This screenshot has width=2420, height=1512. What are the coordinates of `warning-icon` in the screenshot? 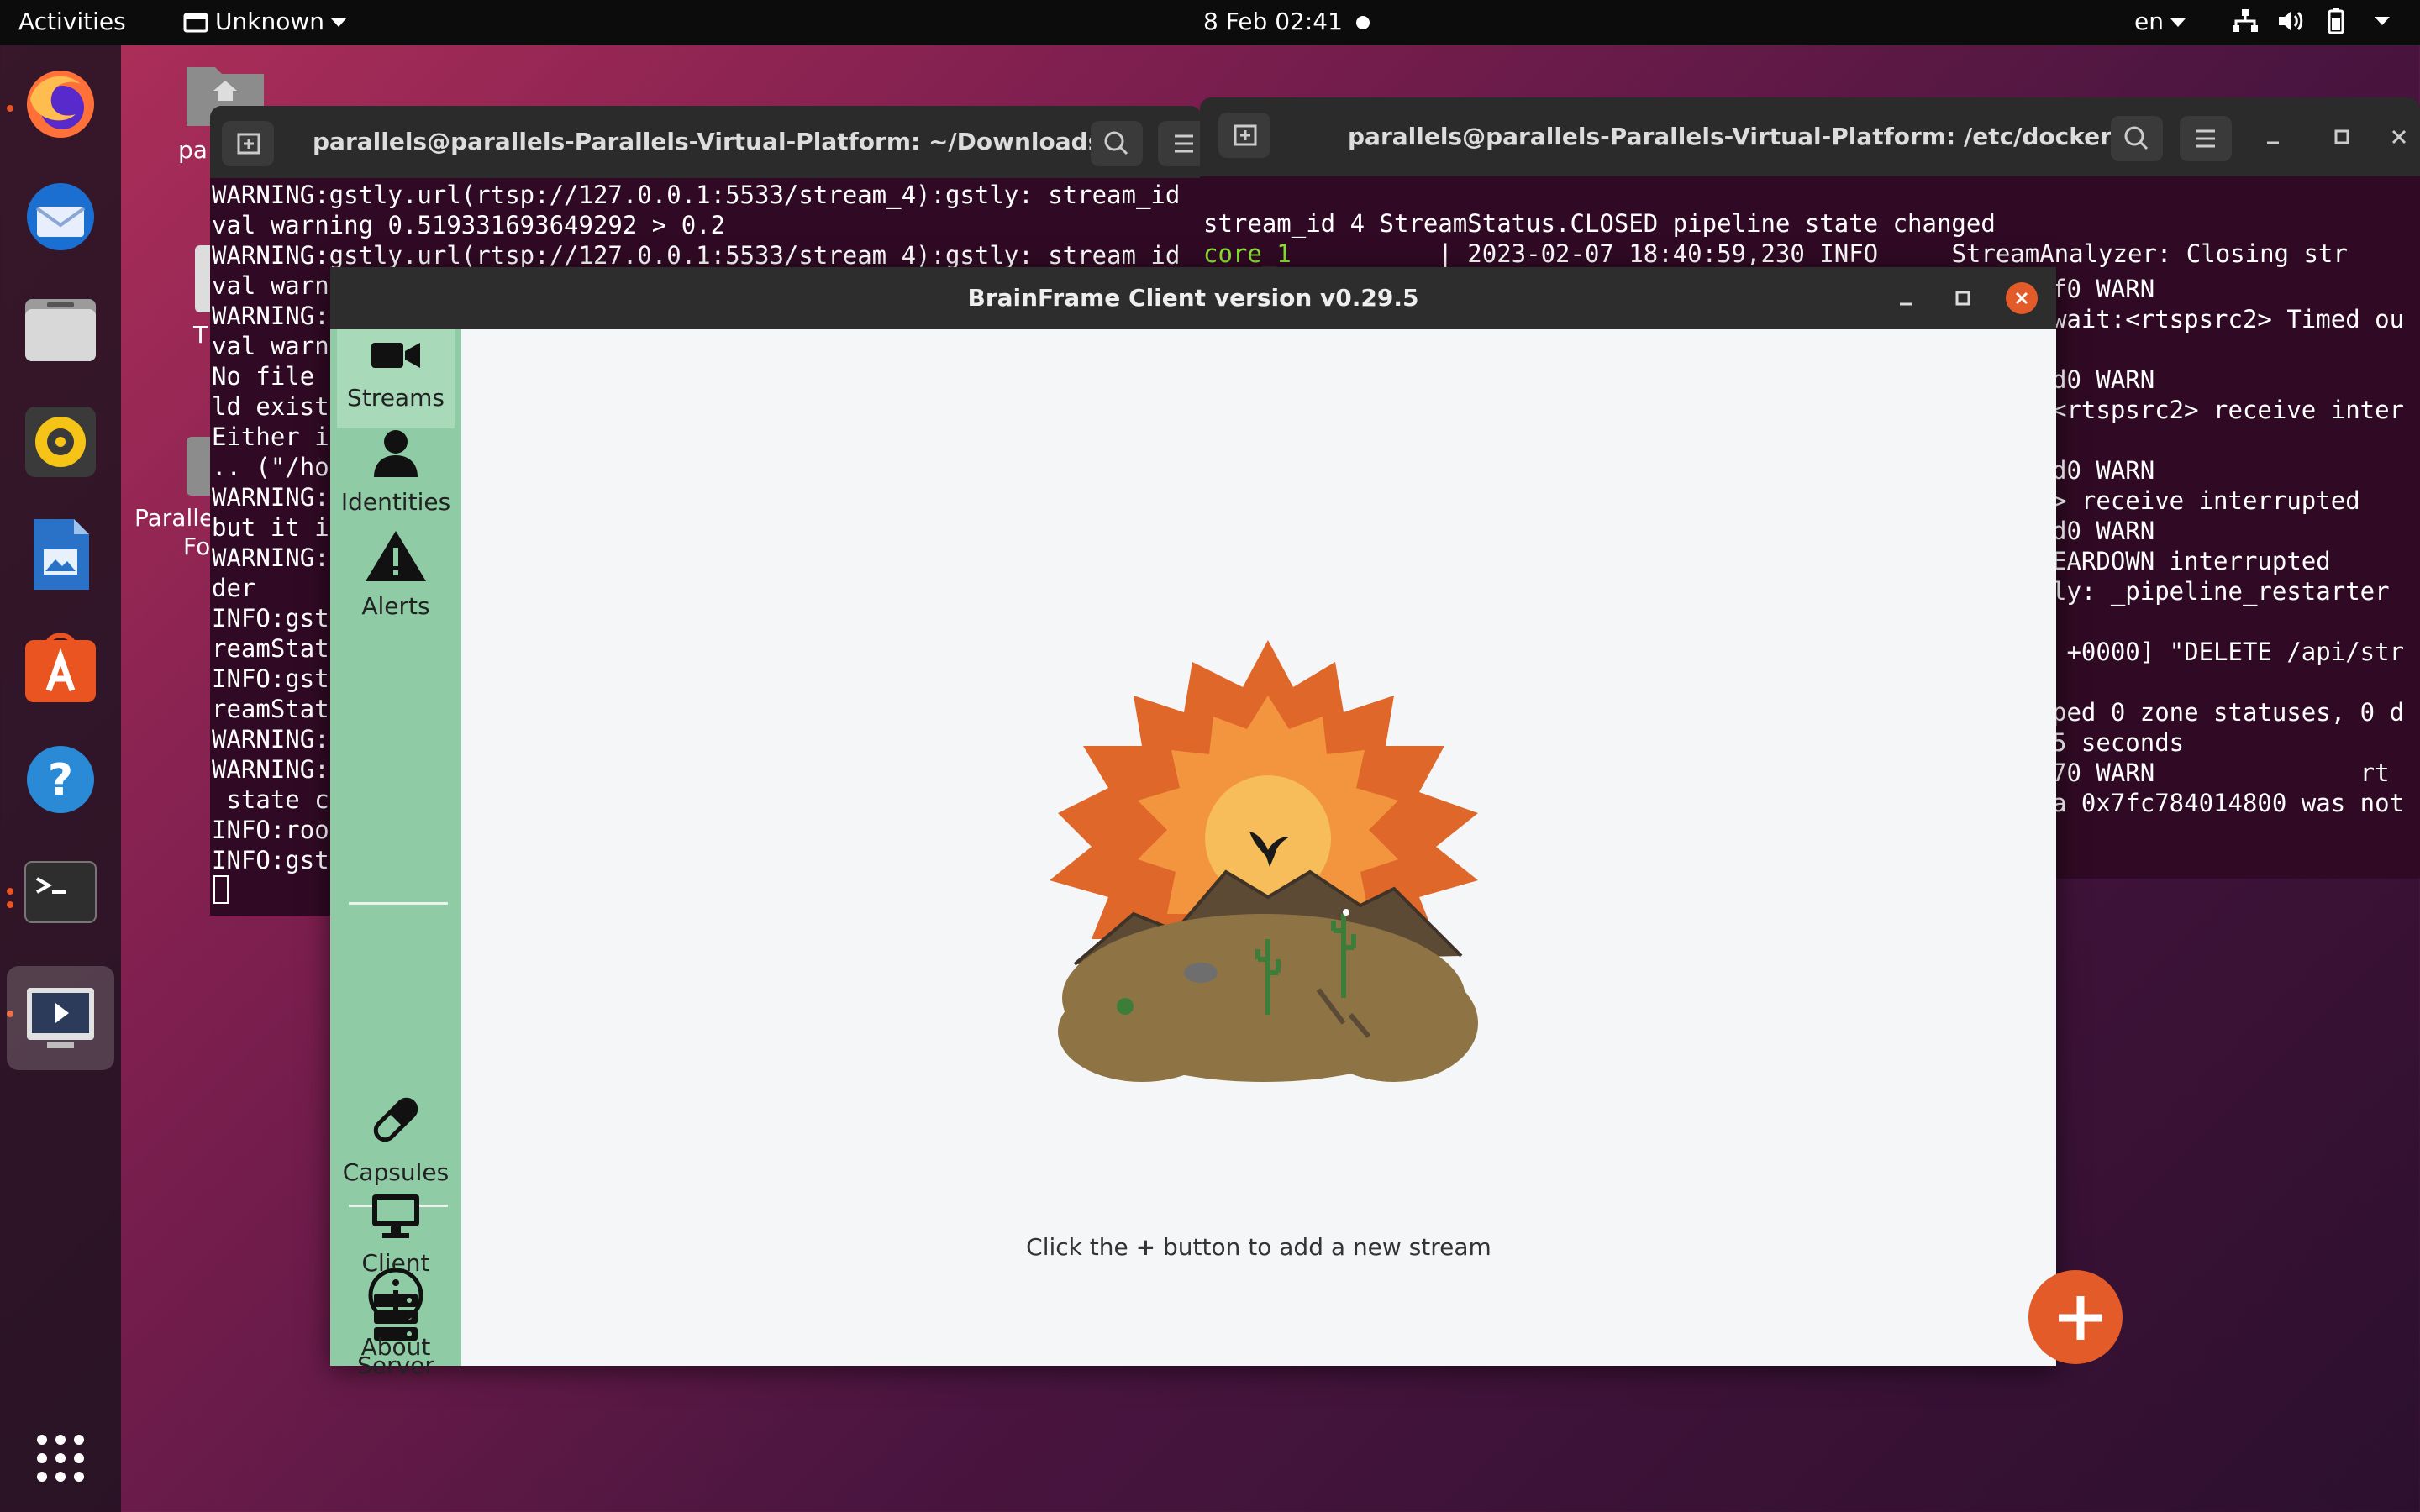 It's located at (396, 556).